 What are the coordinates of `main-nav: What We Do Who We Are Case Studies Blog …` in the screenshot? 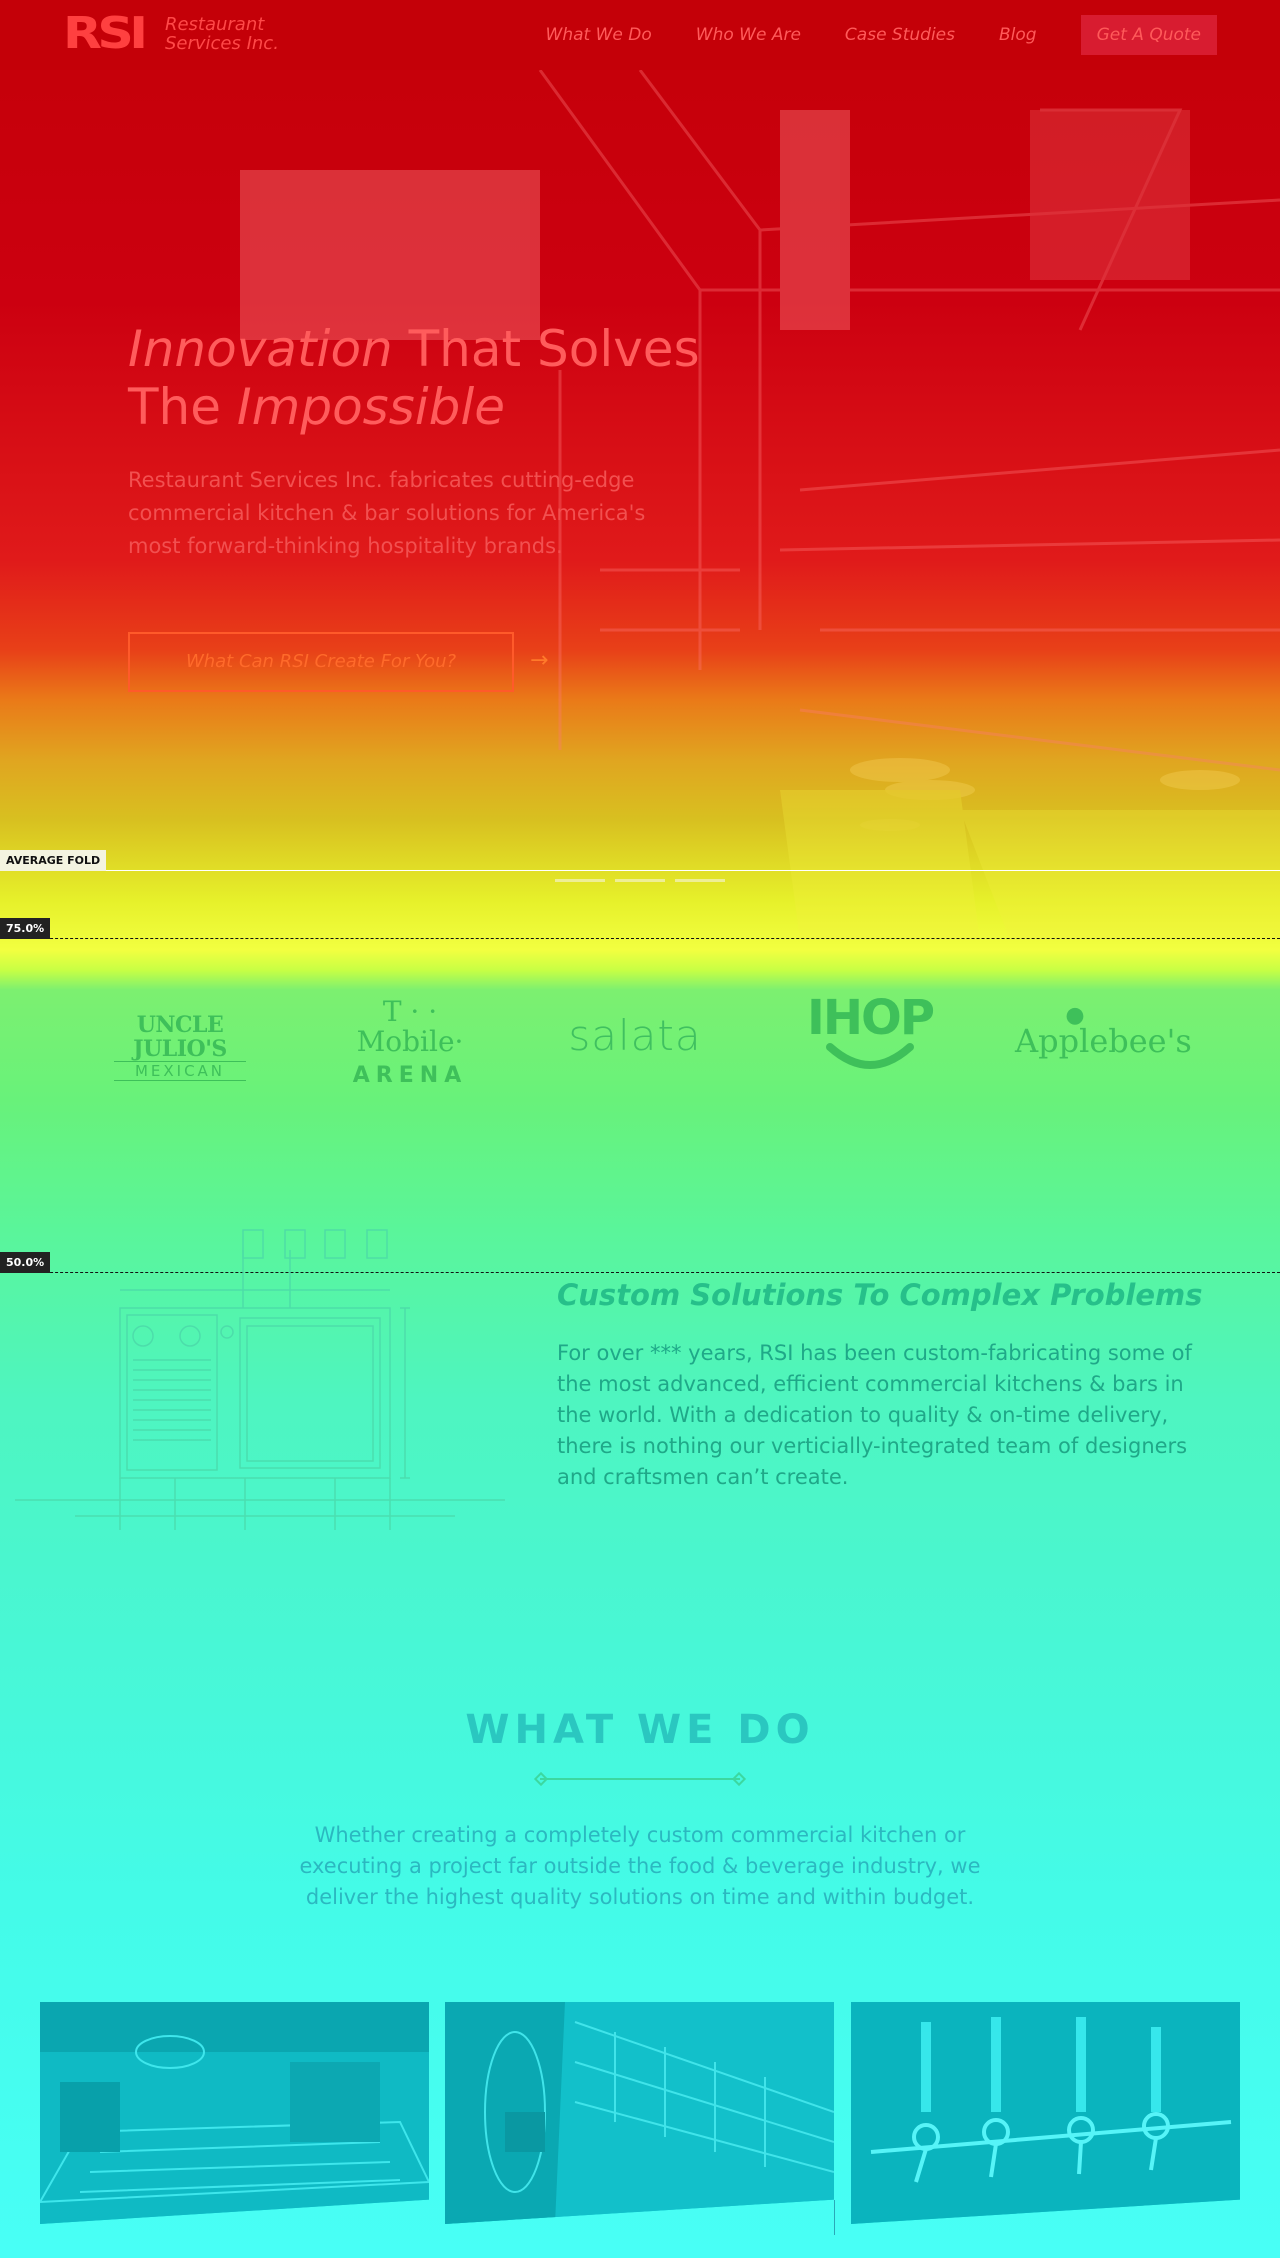 It's located at (859, 35).